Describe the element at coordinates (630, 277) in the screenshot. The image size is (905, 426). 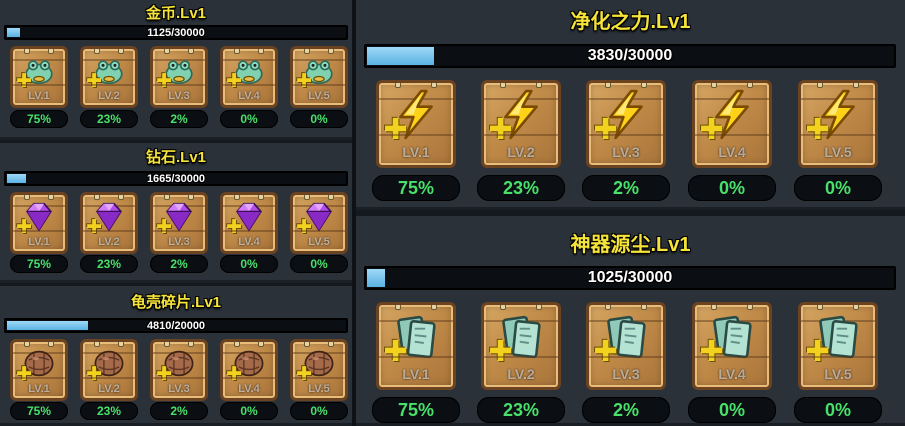
I see `progress-text: 1025/30000` at that location.